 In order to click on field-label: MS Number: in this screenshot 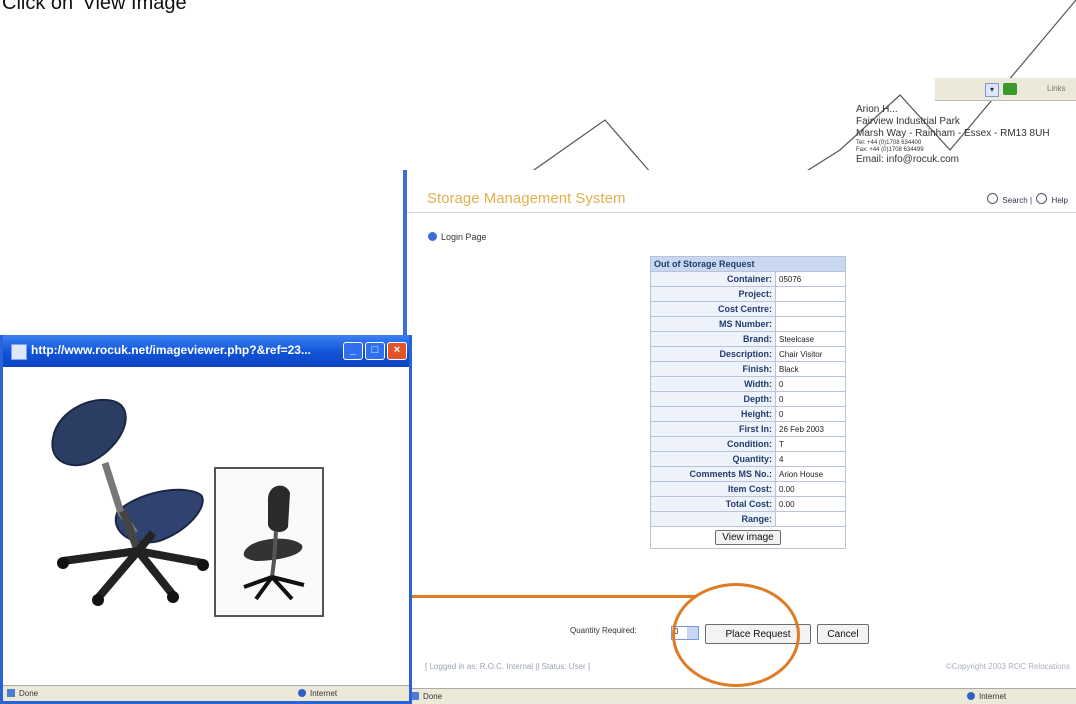, I will do `click(713, 324)`.